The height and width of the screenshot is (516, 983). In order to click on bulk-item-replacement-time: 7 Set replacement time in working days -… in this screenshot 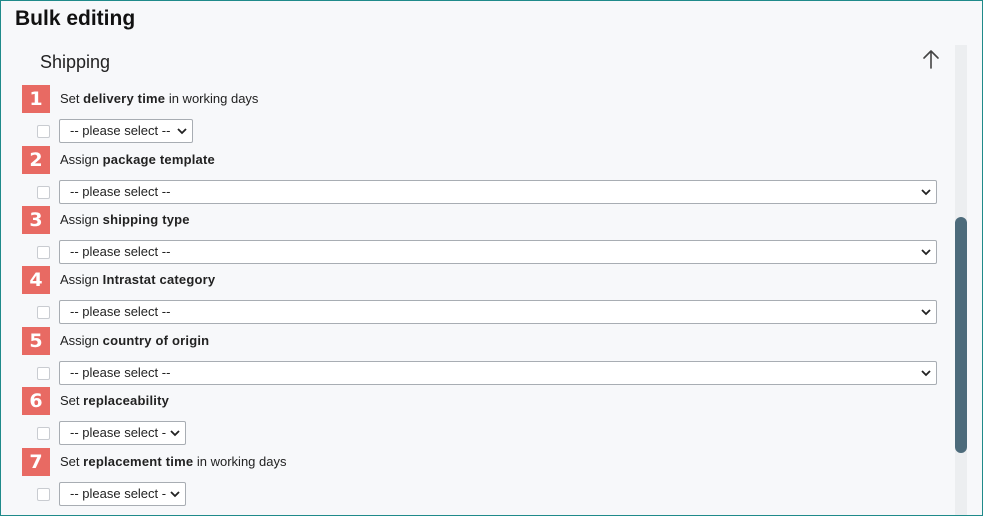, I will do `click(485, 478)`.